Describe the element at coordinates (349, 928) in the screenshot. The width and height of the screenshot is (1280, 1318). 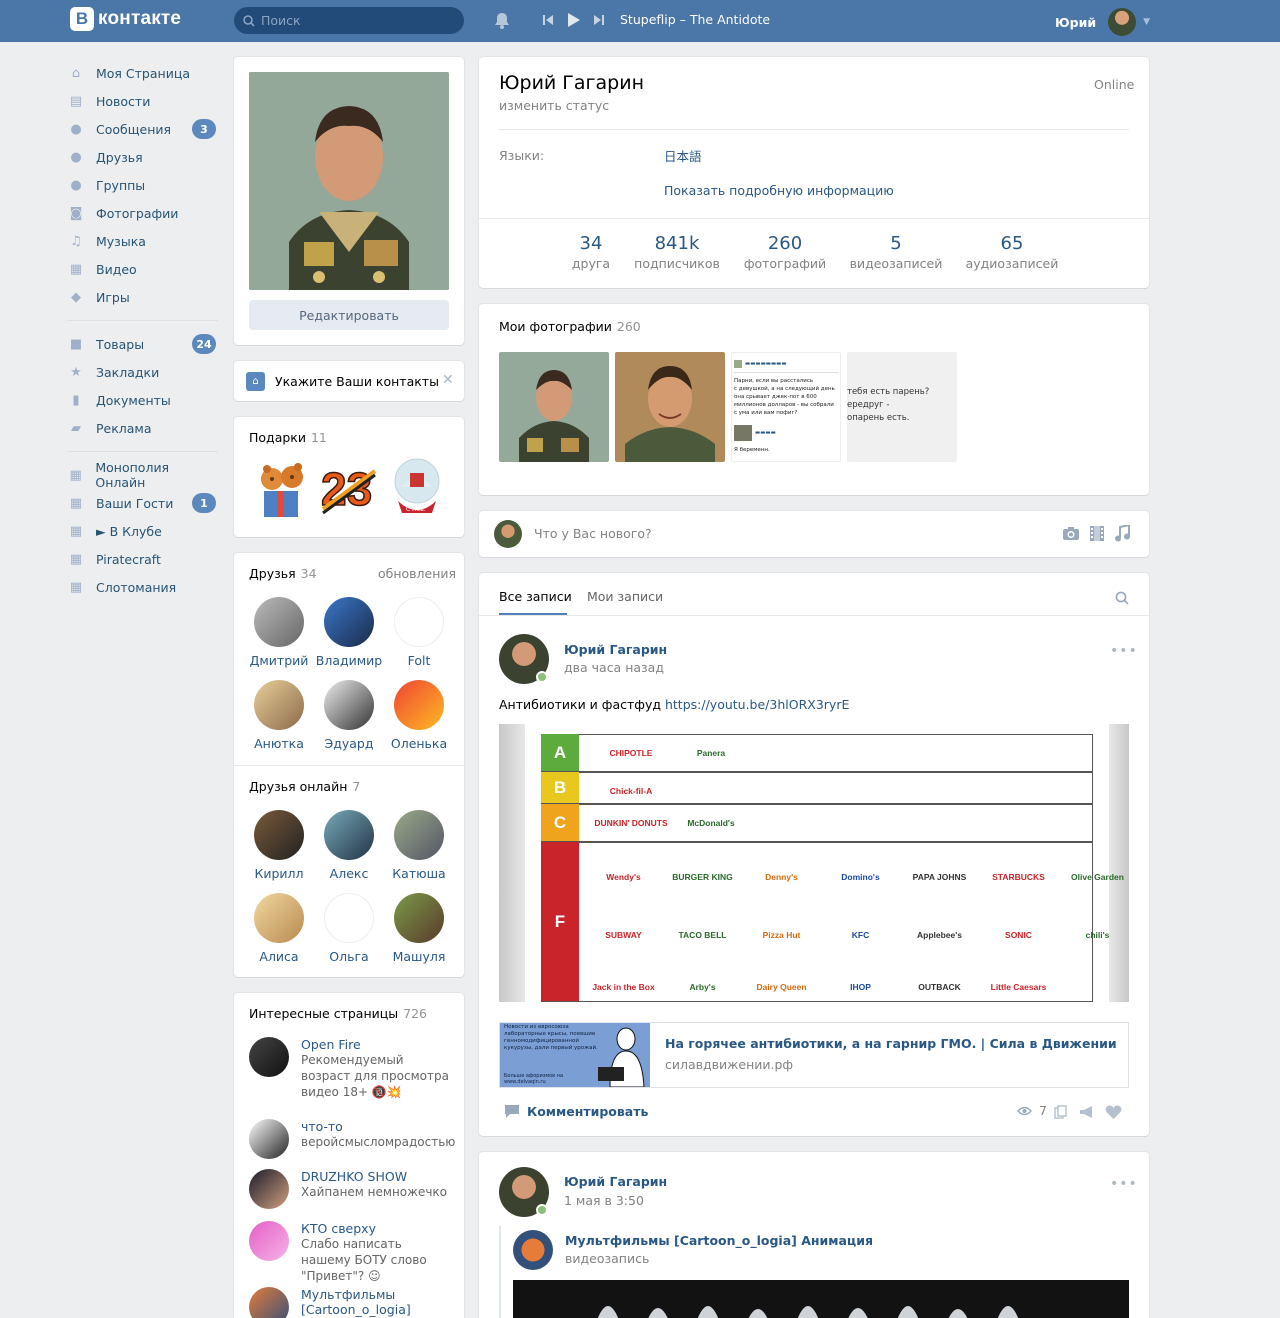
I see `friend-item: Ольга` at that location.